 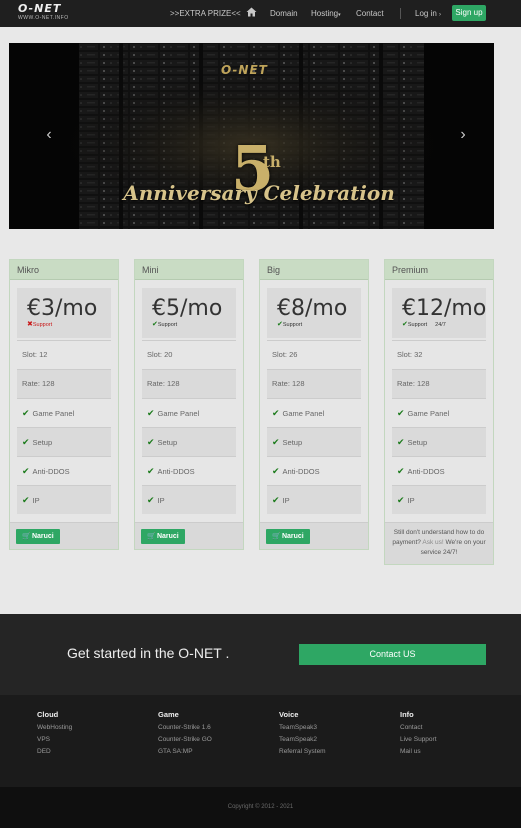 I want to click on contact-us-button: Contact US, so click(x=392, y=654).